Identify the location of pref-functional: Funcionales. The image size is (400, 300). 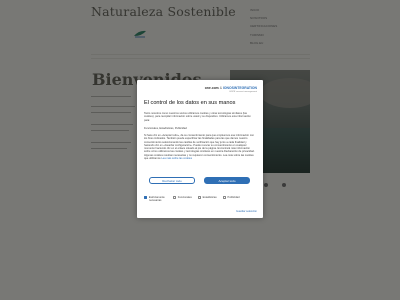
(182, 198).